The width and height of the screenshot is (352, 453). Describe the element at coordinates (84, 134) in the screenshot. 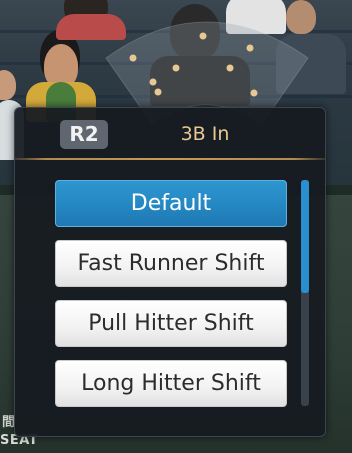

I see `r2-button-prompt: R2` at that location.